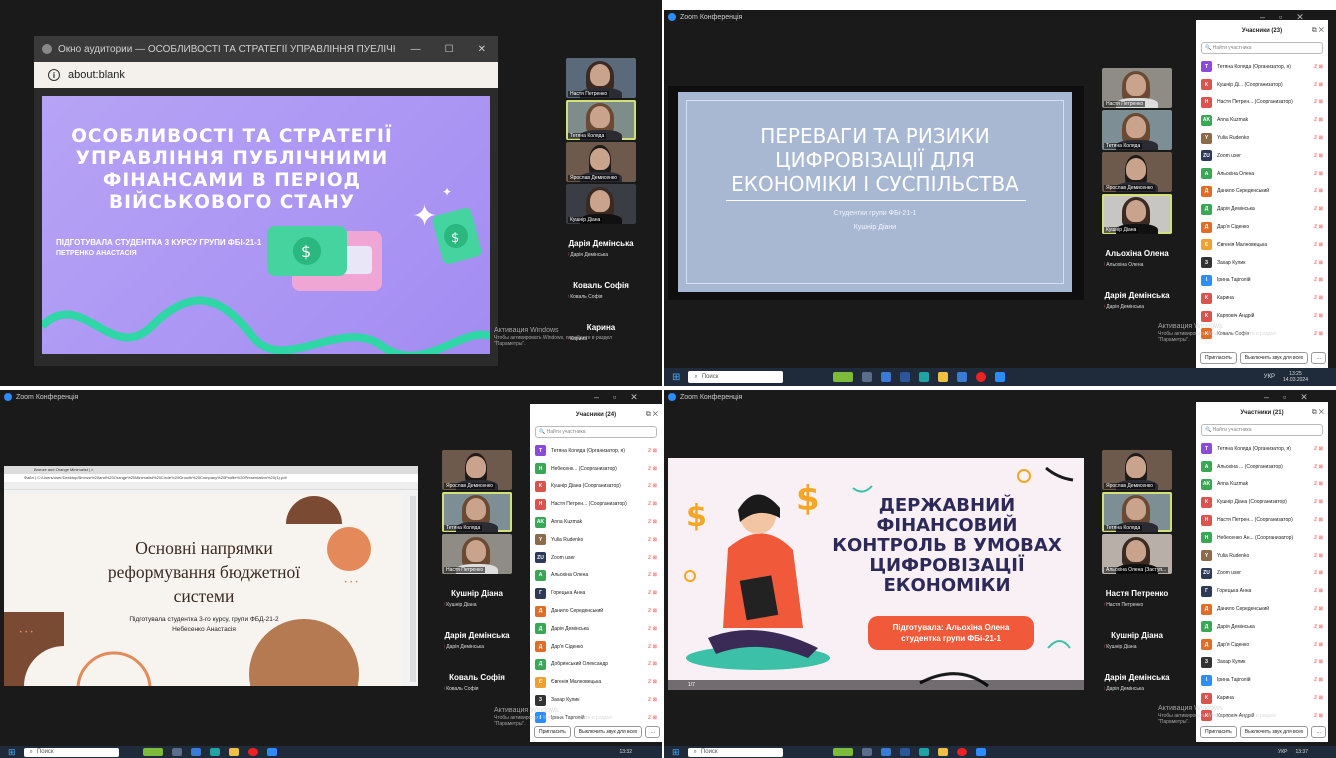  I want to click on word-icon, so click(905, 377).